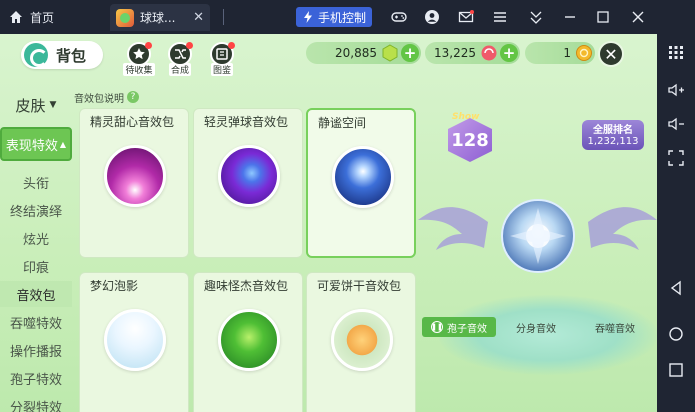  What do you see at coordinates (222, 54) in the screenshot?
I see `catalog-icon` at bounding box center [222, 54].